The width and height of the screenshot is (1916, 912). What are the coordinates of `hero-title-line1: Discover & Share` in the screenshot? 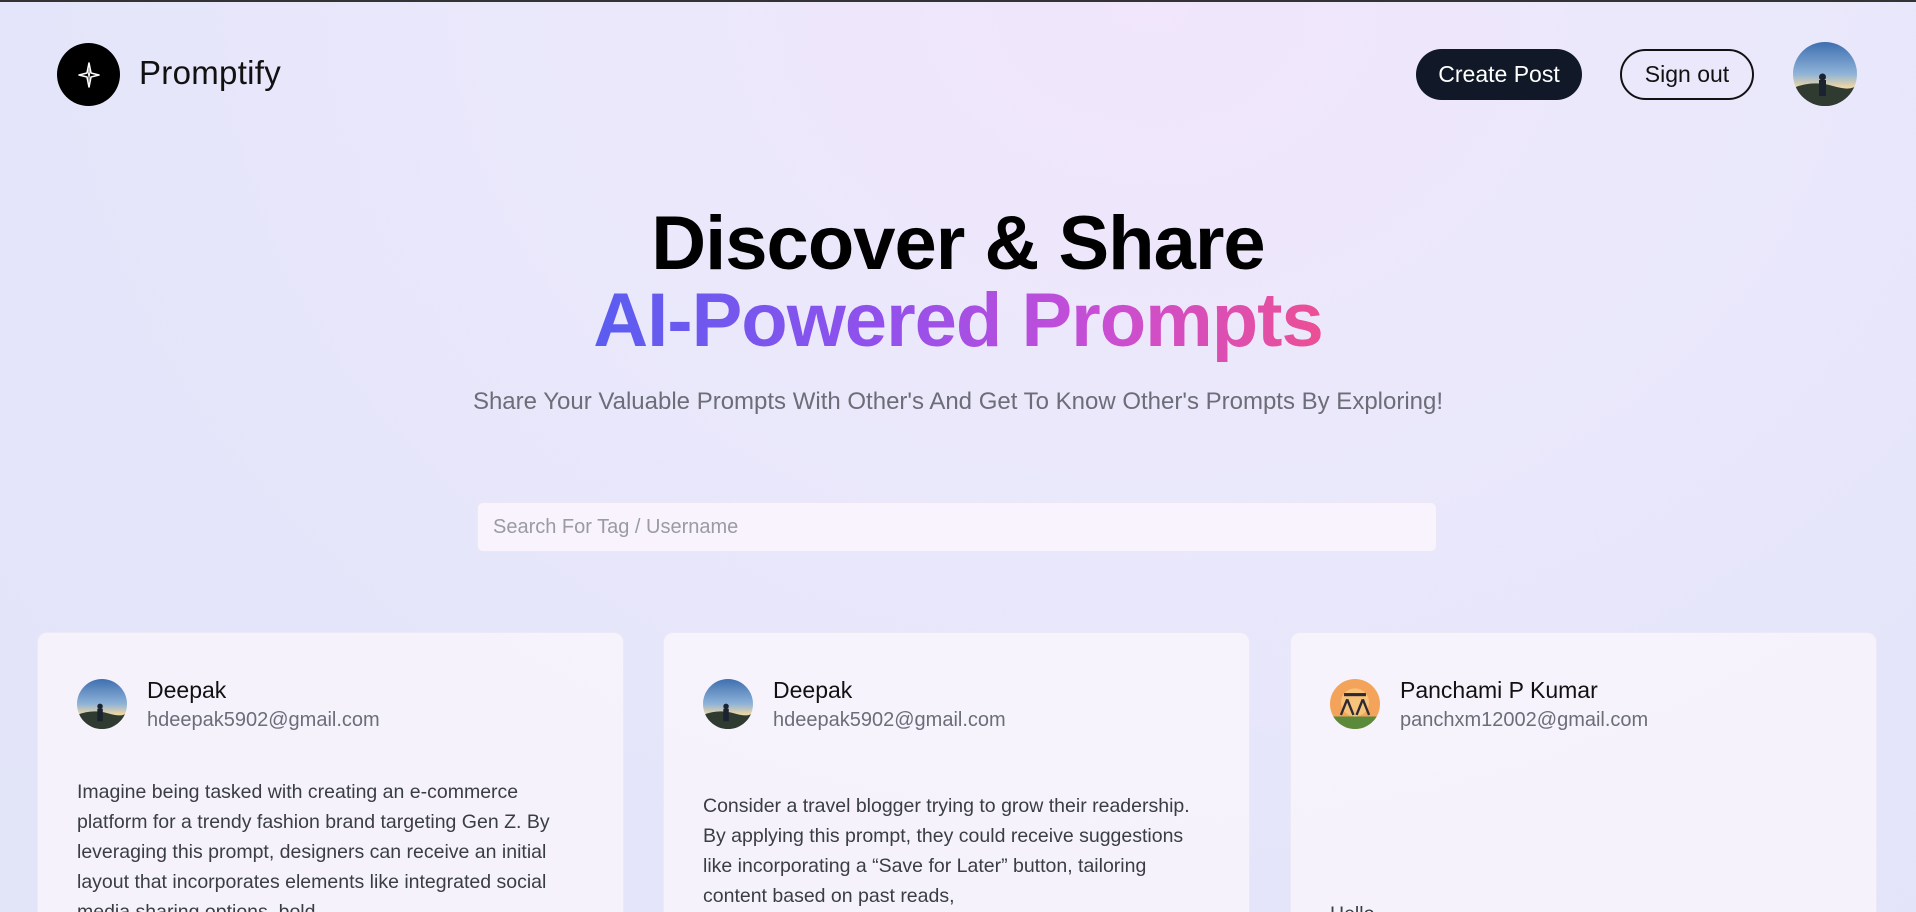 It's located at (958, 243).